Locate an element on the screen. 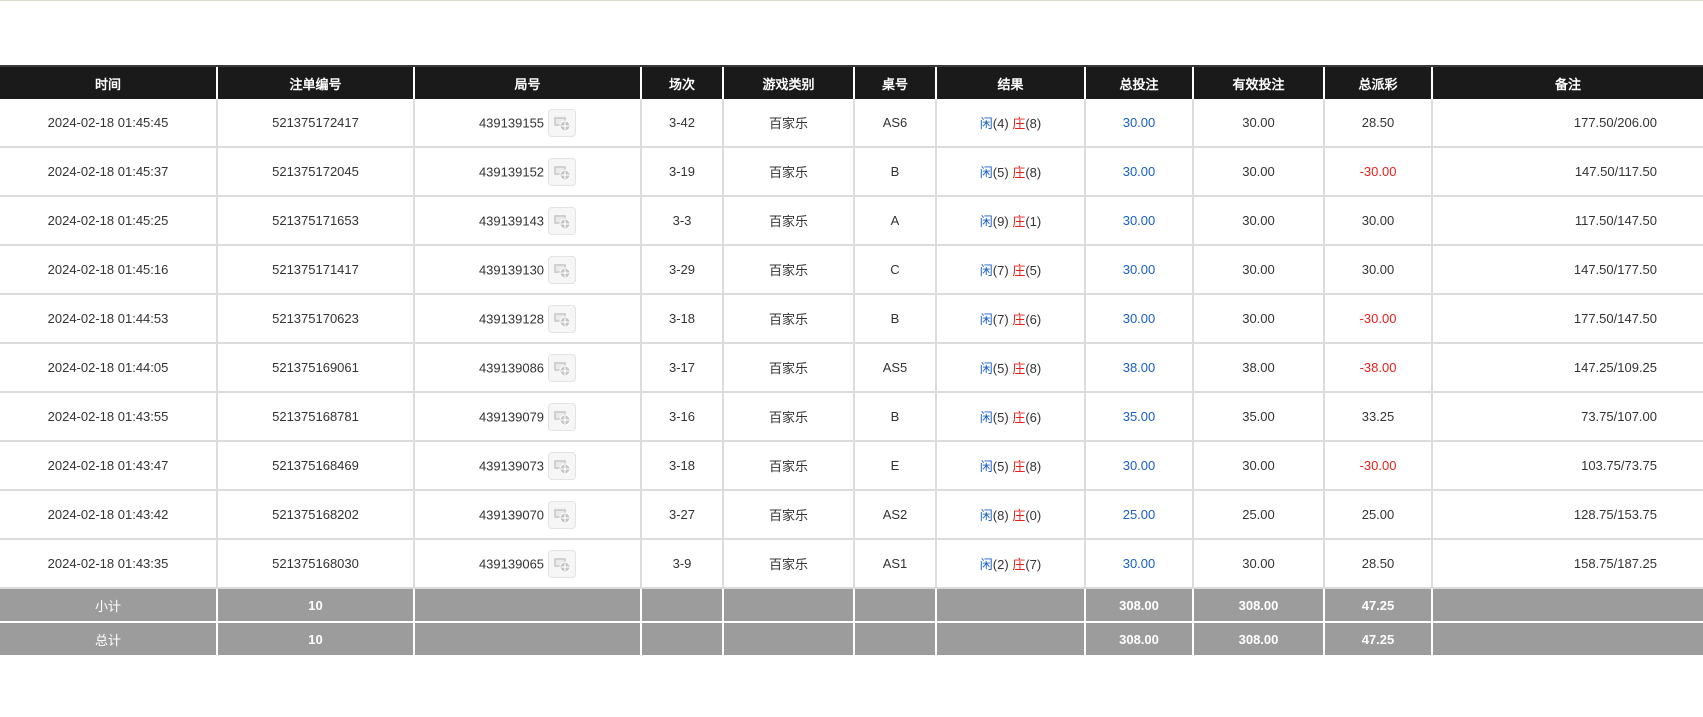 The image size is (1703, 717). cell-session: 3-16 is located at coordinates (681, 417).